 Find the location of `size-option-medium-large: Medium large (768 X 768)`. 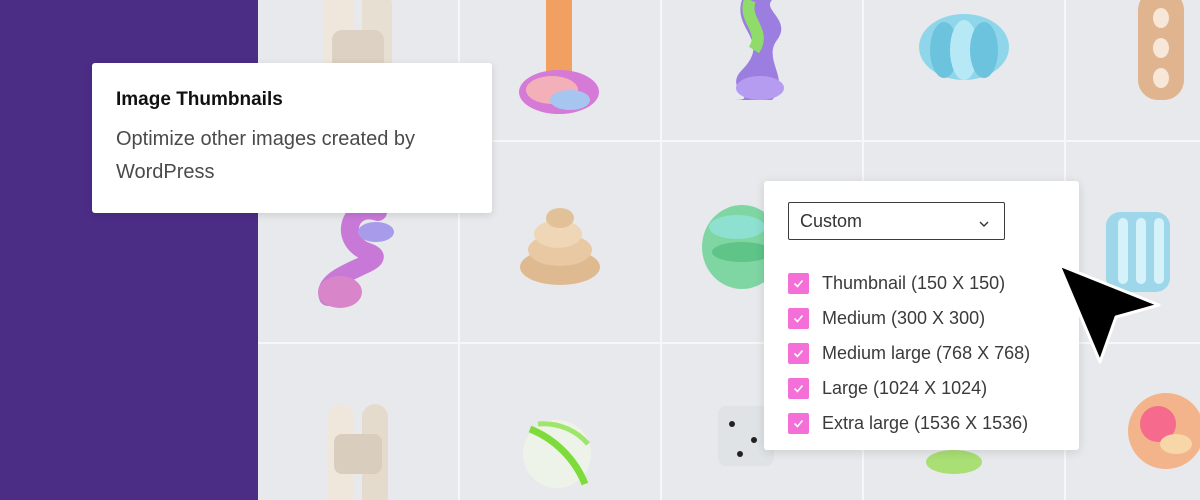

size-option-medium-large: Medium large (768 X 768) is located at coordinates (909, 353).